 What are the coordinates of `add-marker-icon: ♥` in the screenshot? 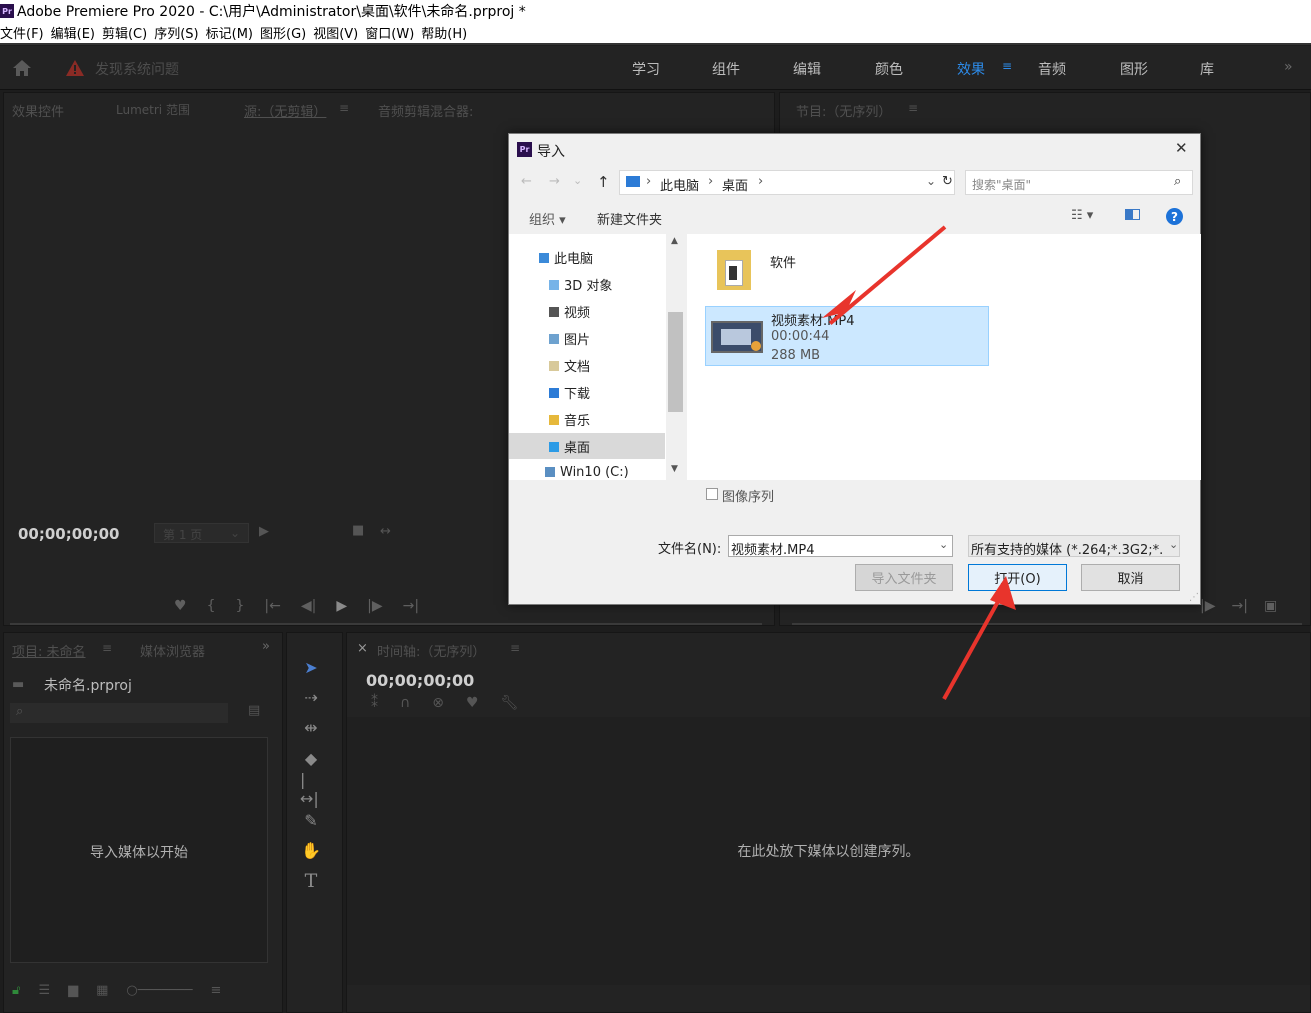 It's located at (180, 606).